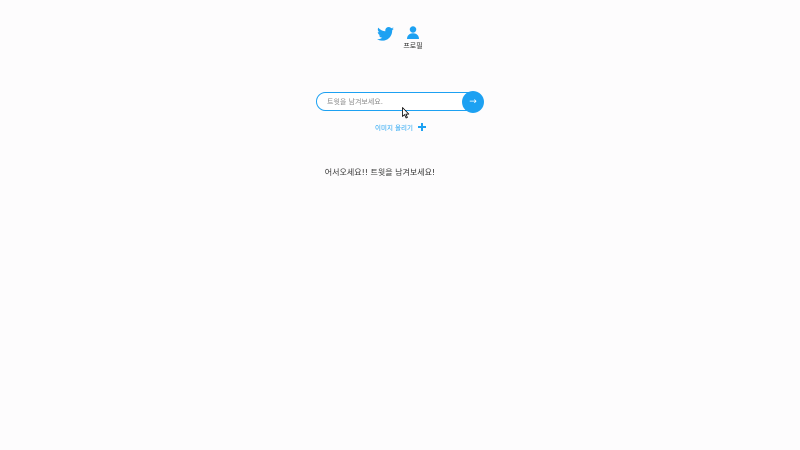  Describe the element at coordinates (380, 172) in the screenshot. I see `welcome-message: 어서오세요!! 트윗을 남겨보세요!` at that location.